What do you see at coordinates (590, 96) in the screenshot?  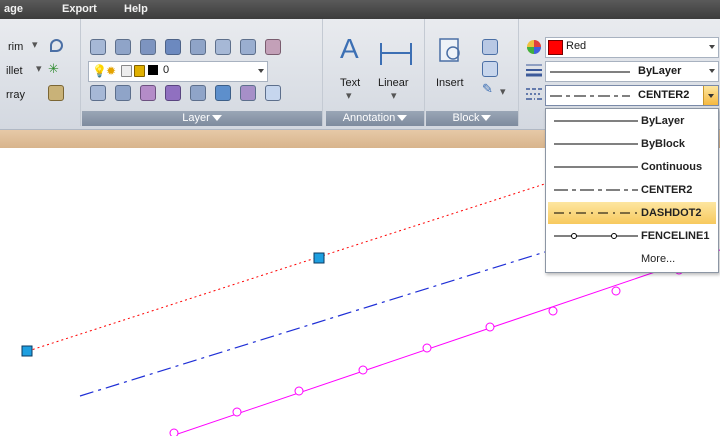 I see `linetype-preview` at bounding box center [590, 96].